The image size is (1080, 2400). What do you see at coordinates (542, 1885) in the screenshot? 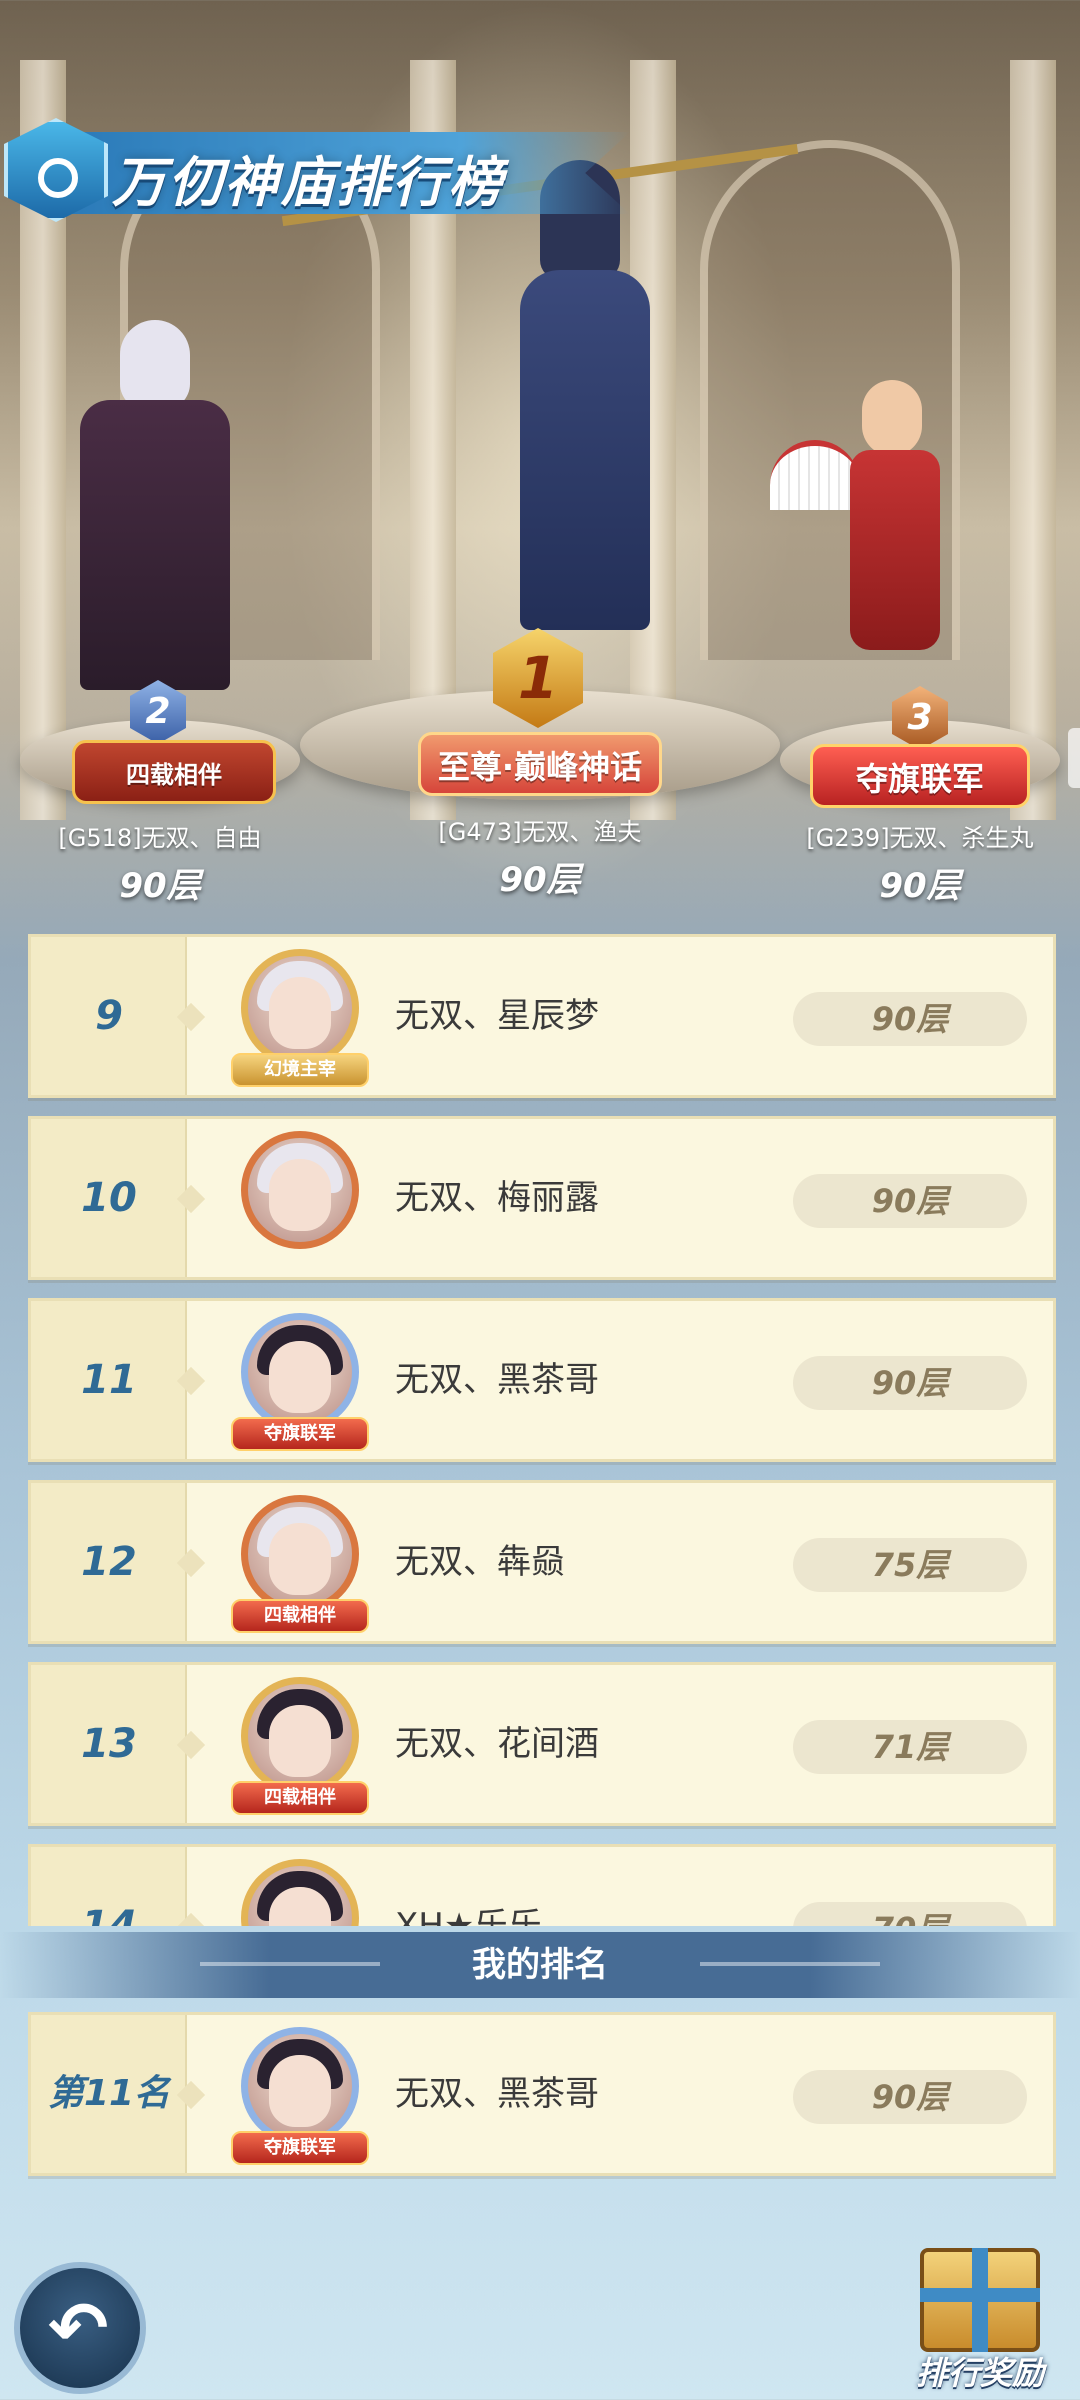
I see `list-item: 14 XH★乐乐 70层` at bounding box center [542, 1885].